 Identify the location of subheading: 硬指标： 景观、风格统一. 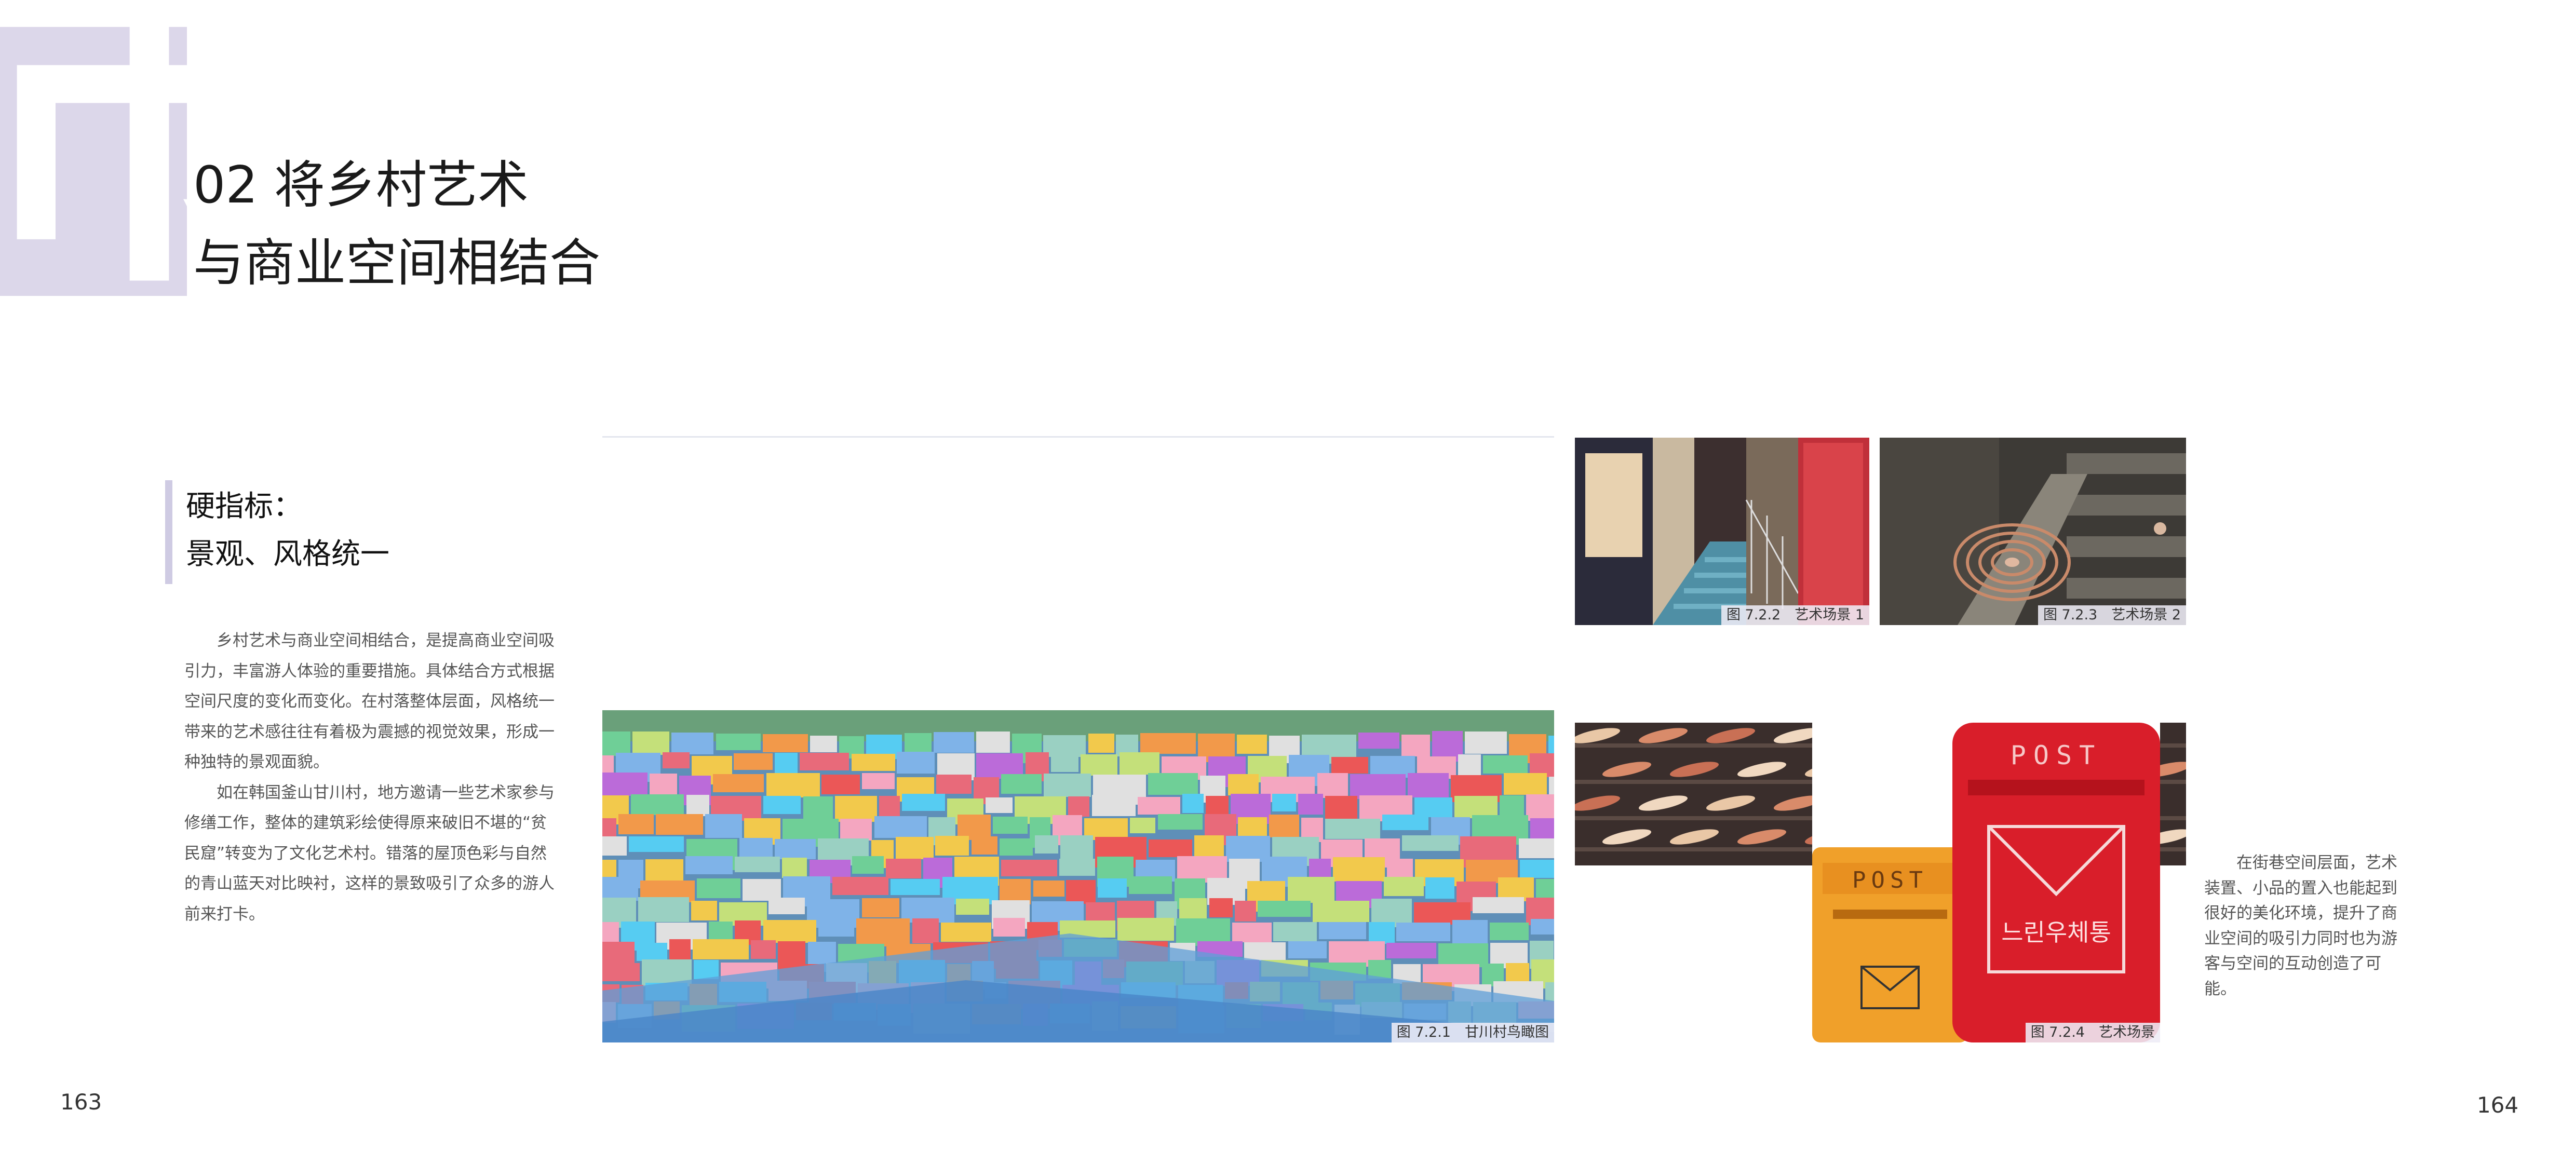
(287, 530).